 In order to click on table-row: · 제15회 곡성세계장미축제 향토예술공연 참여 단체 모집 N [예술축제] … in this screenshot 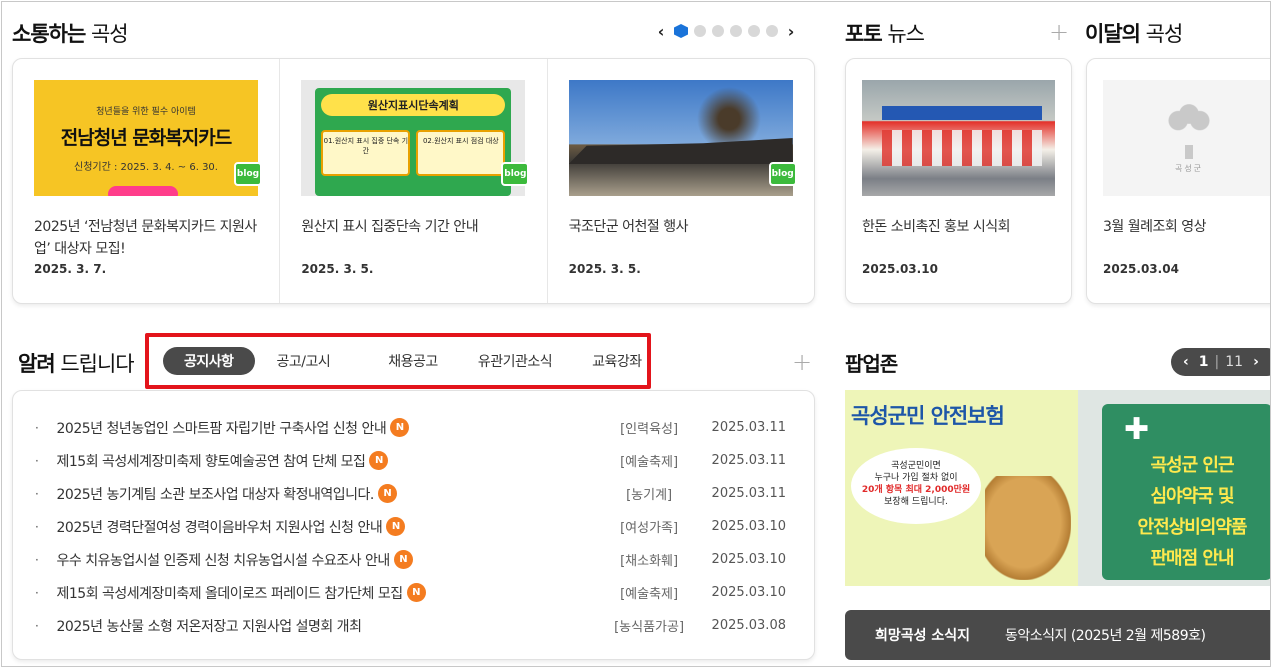, I will do `click(410, 460)`.